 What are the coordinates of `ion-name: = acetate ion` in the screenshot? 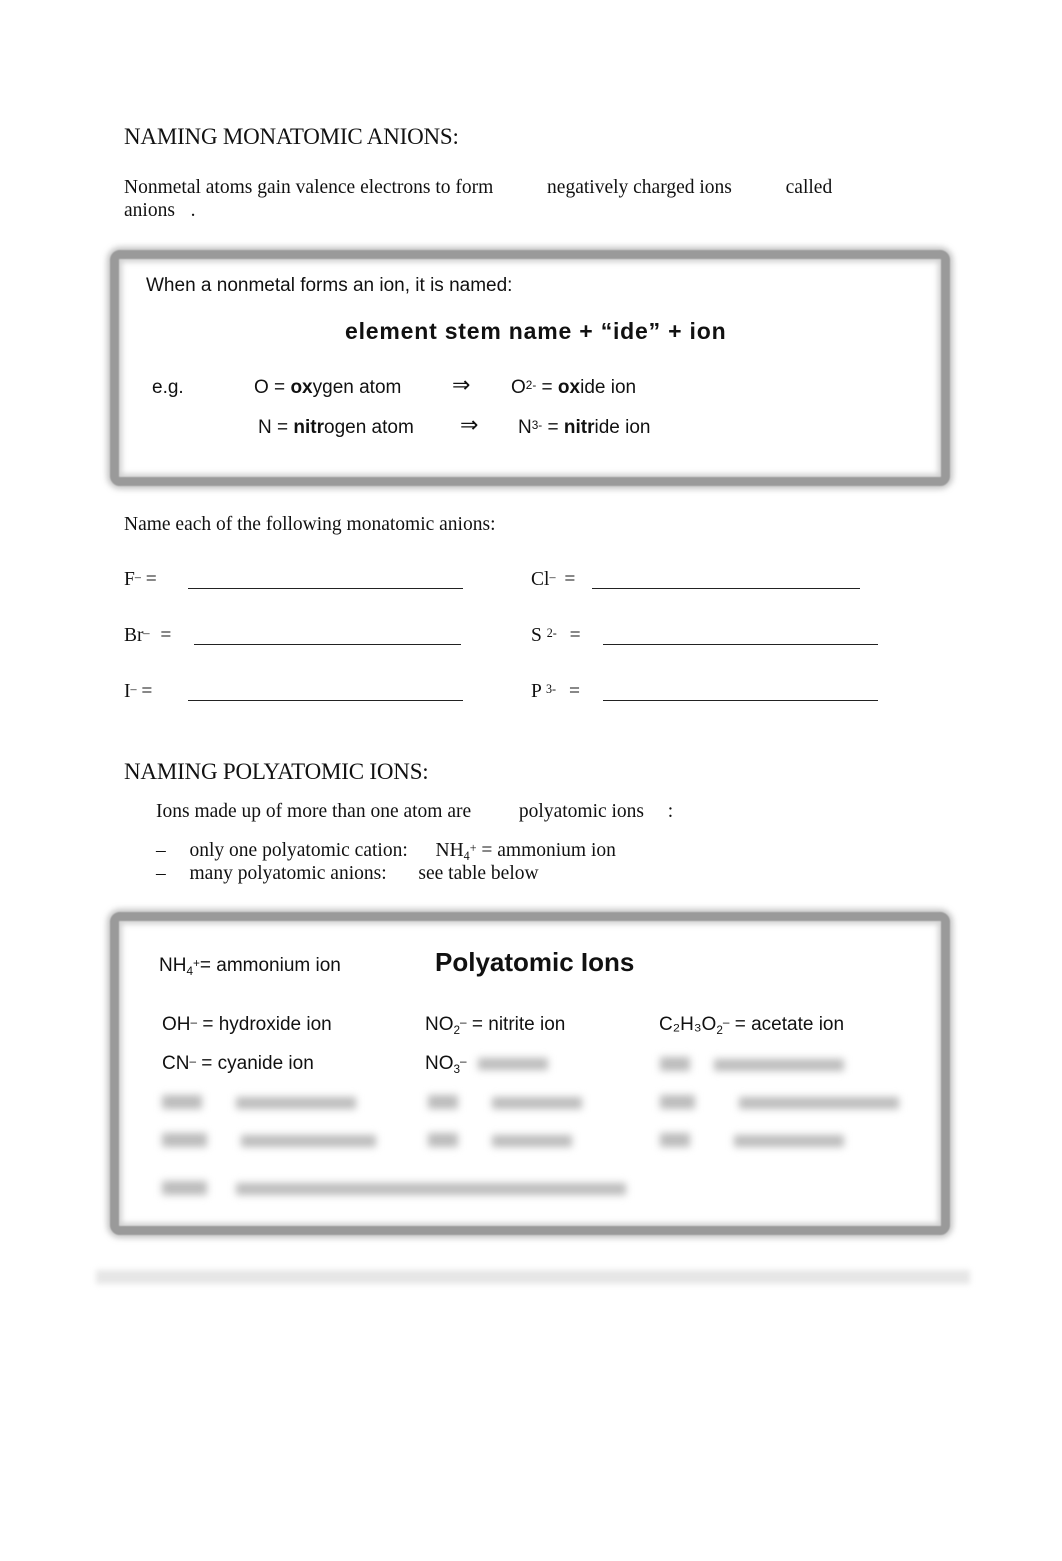 It's located at (789, 1024).